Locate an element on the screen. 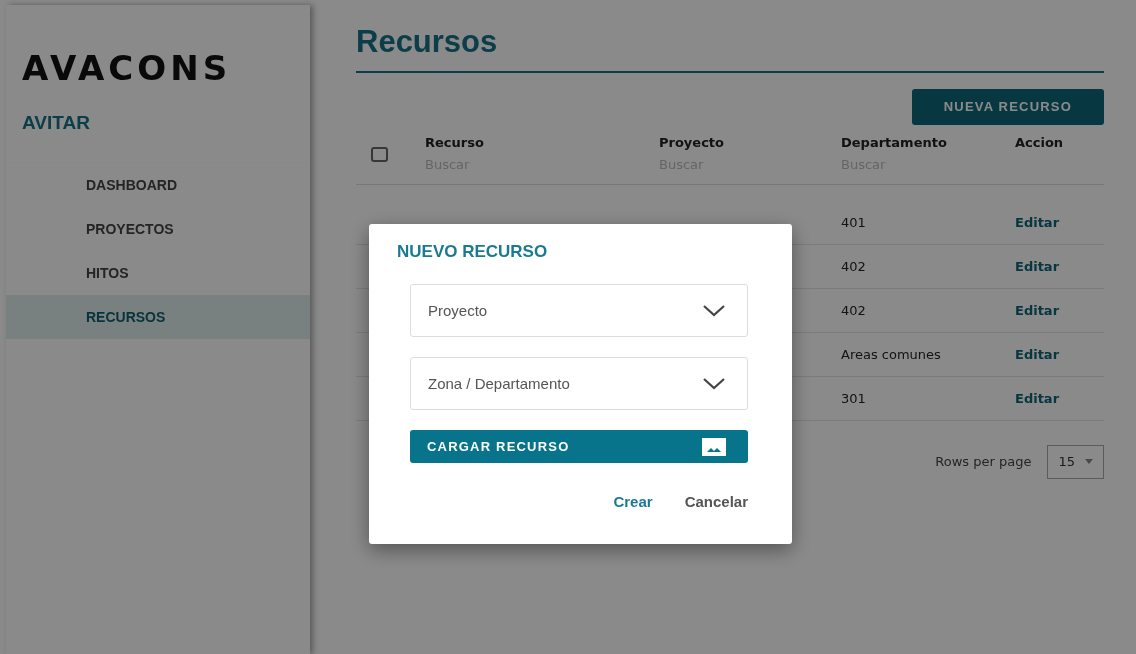 Image resolution: width=1136 pixels, height=654 pixels. app-logo: AVACONS is located at coordinates (127, 66).